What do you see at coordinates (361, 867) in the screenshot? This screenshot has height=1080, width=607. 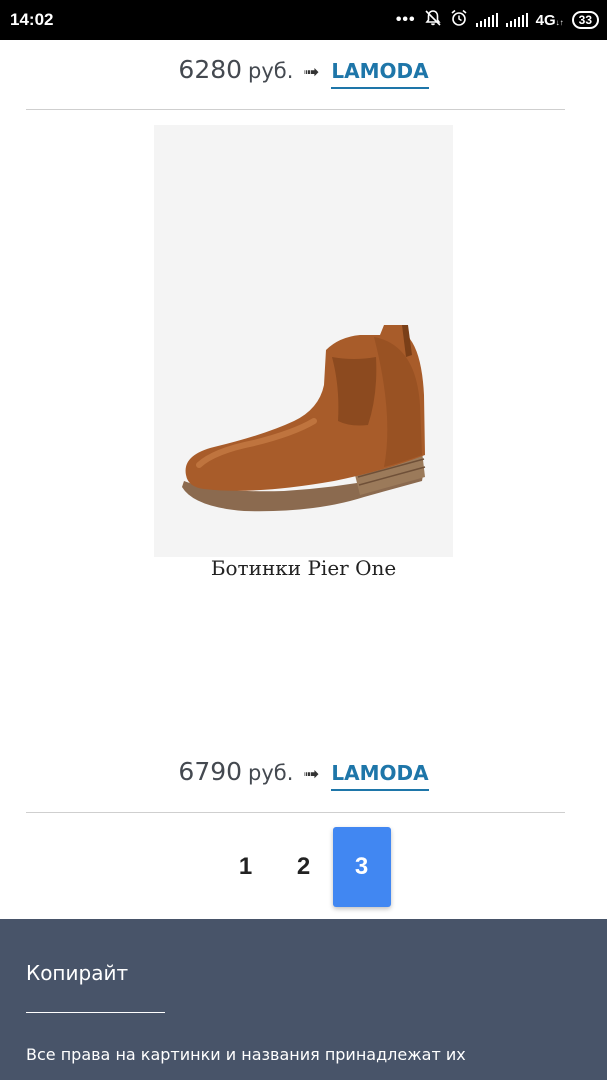 I see `page-link-3-current: 3` at bounding box center [361, 867].